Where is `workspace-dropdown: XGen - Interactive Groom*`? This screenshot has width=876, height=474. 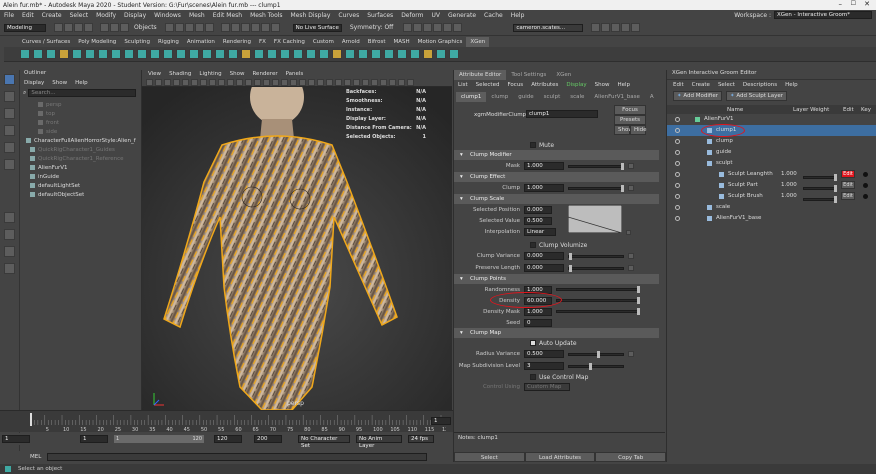
workspace-dropdown: XGen - Interactive Groom* is located at coordinates (823, 15).